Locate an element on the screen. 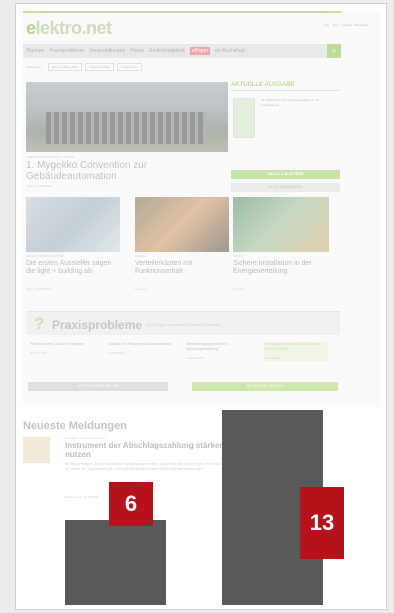  card-image-fire is located at coordinates (182, 224).